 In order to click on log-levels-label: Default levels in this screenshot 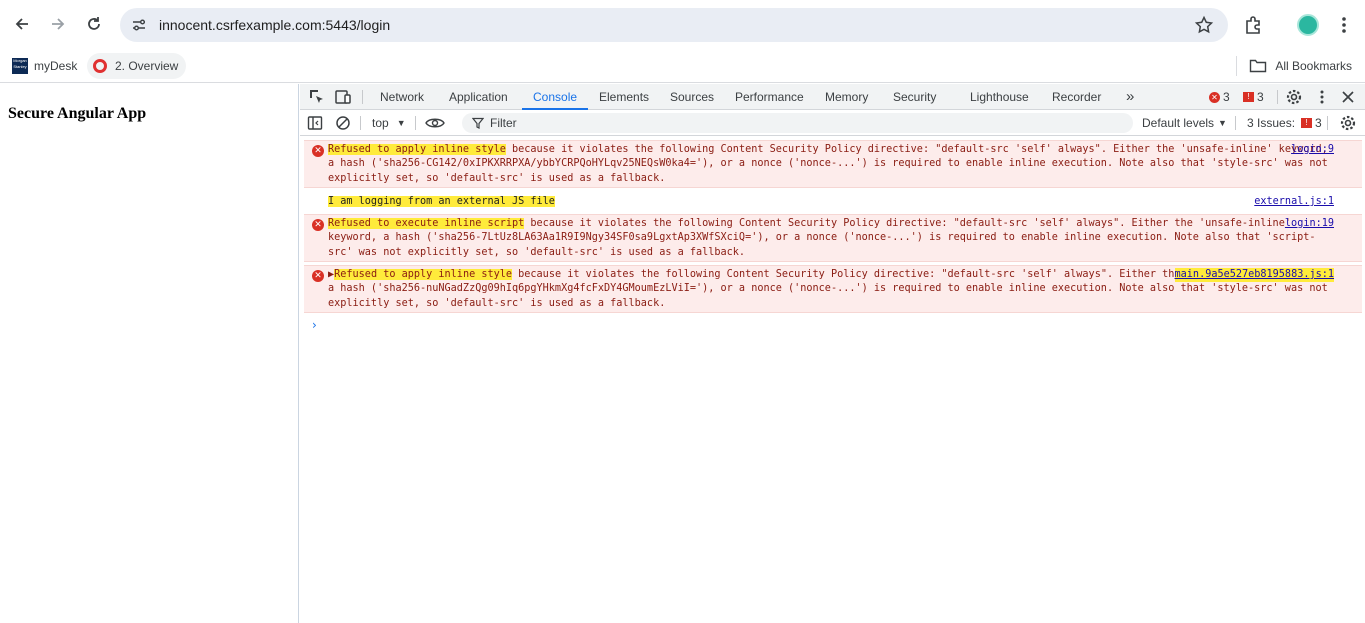, I will do `click(1178, 123)`.